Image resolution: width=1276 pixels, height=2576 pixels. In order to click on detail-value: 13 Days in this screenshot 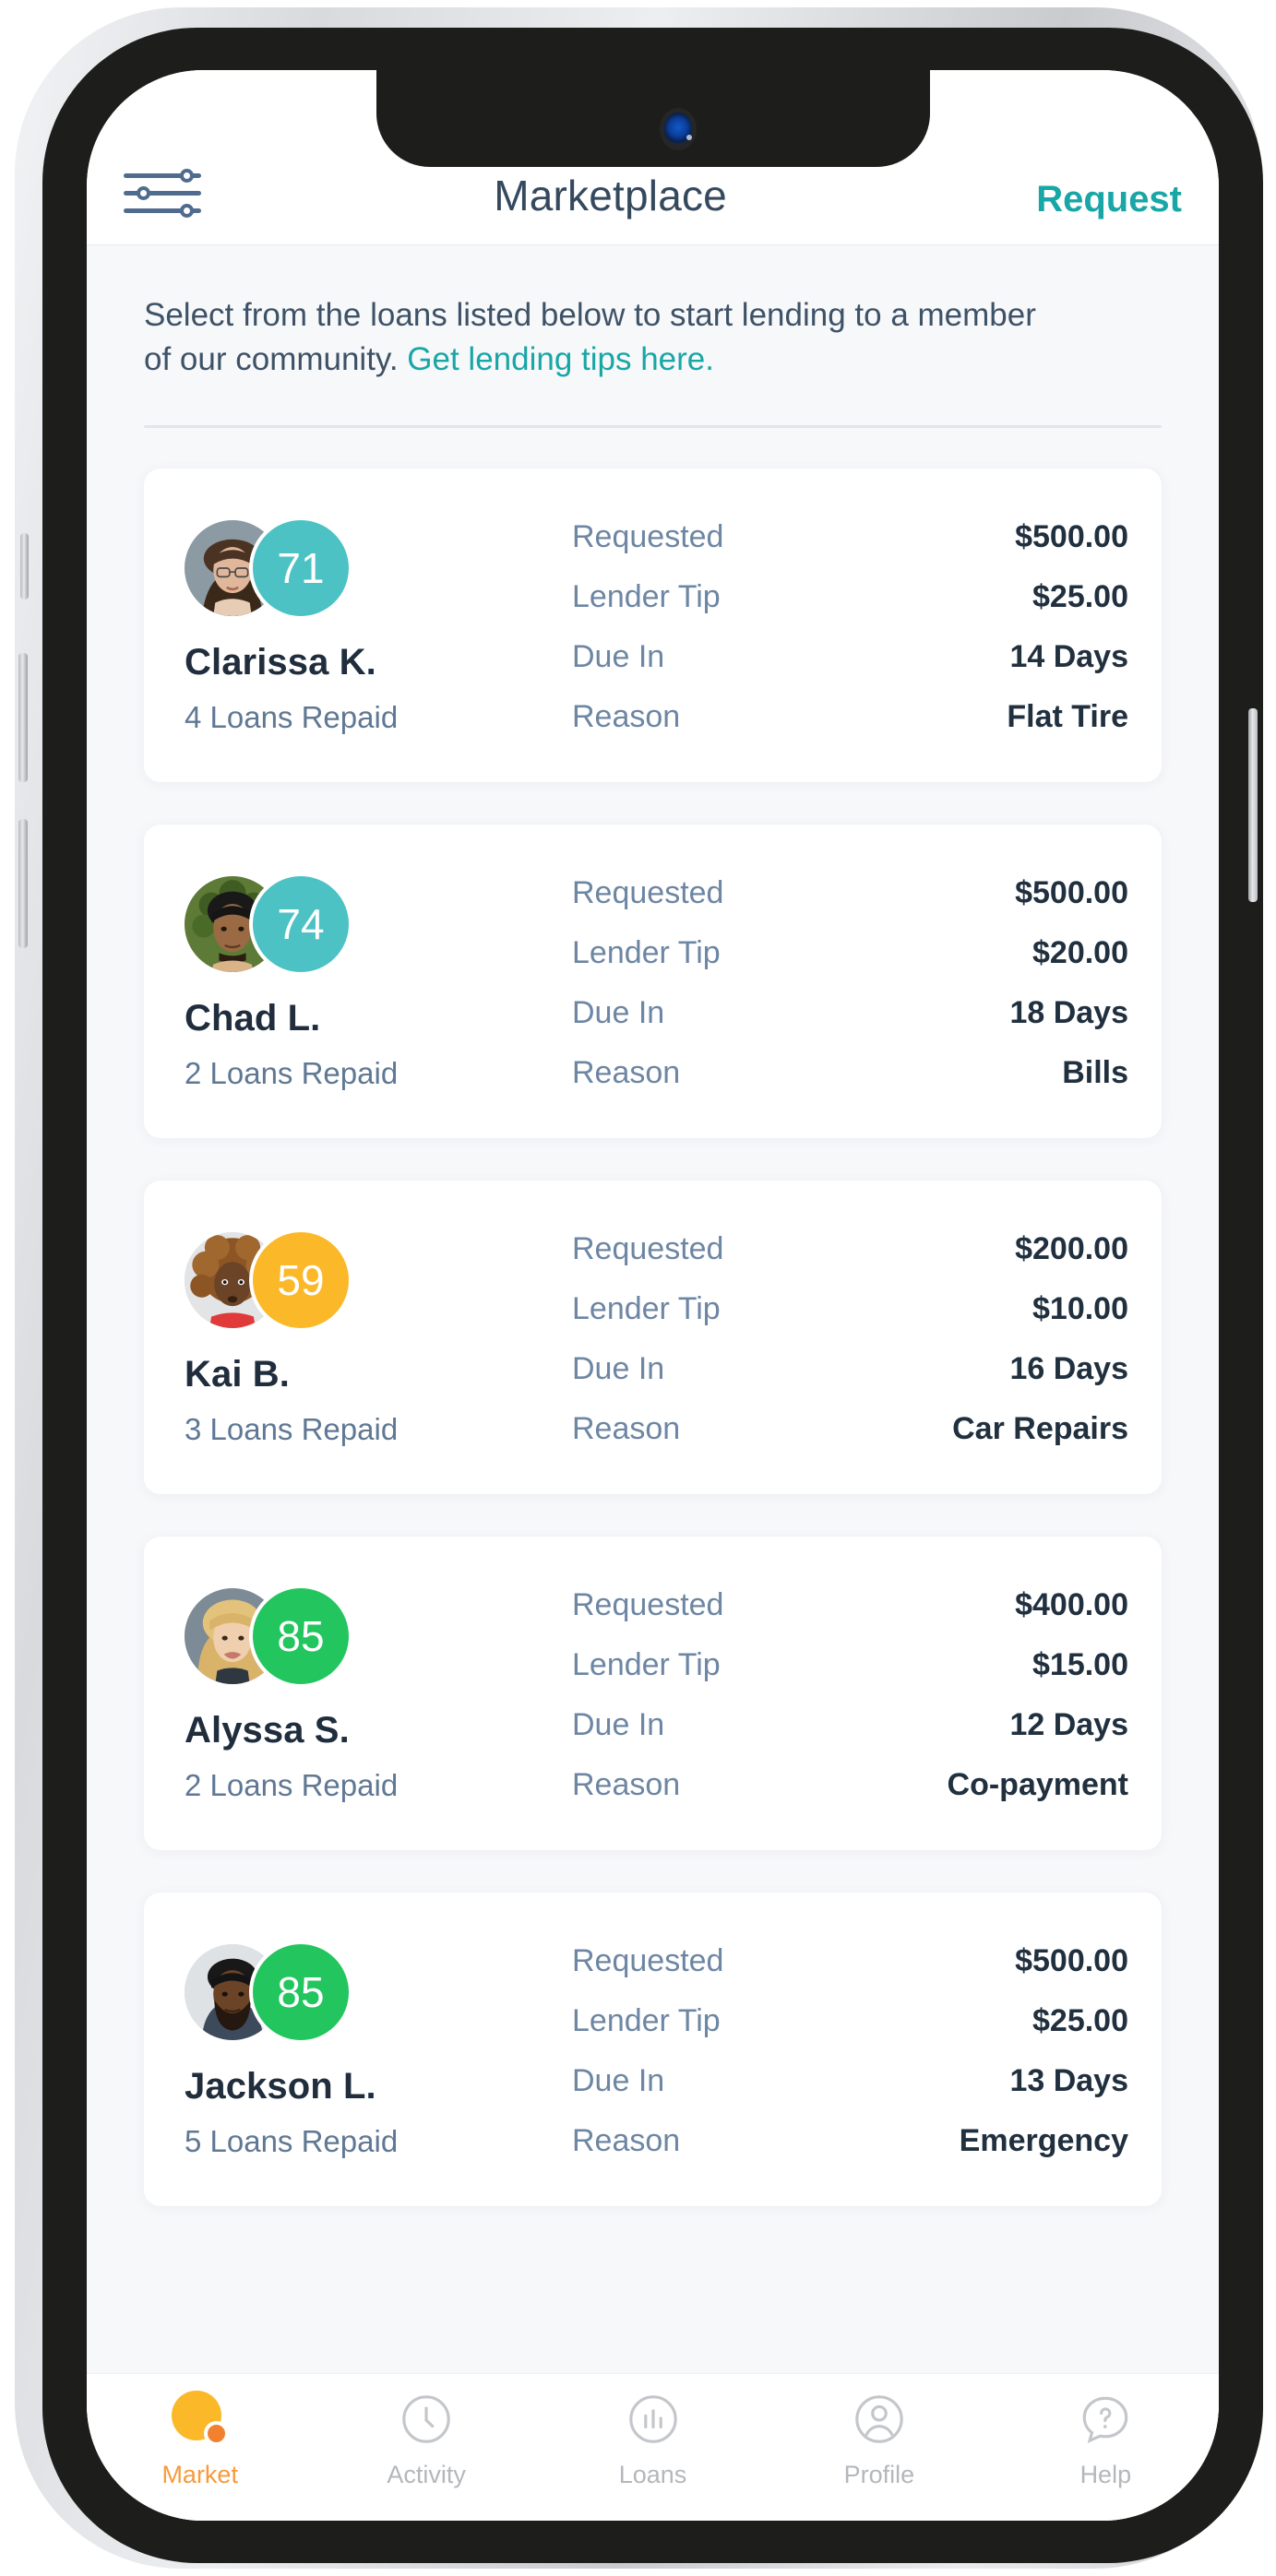, I will do `click(1068, 2080)`.